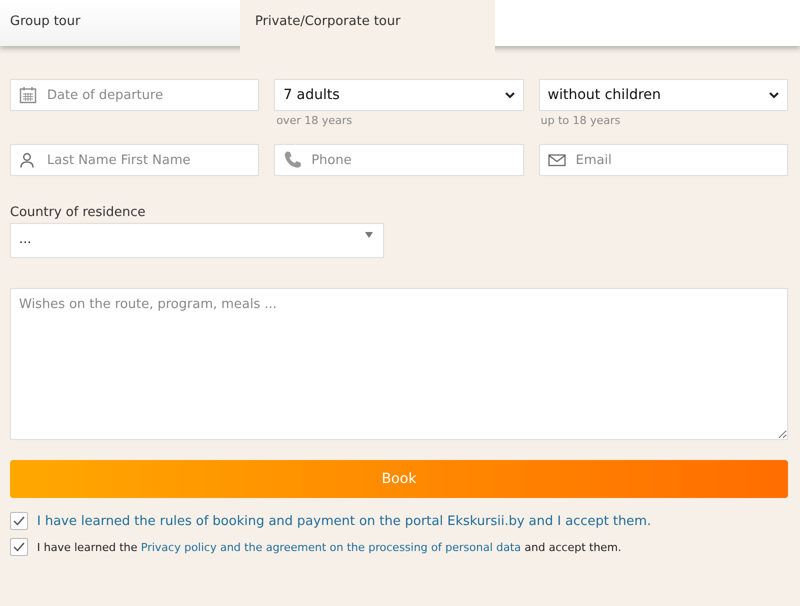  I want to click on phone-field: Phone, so click(399, 160).